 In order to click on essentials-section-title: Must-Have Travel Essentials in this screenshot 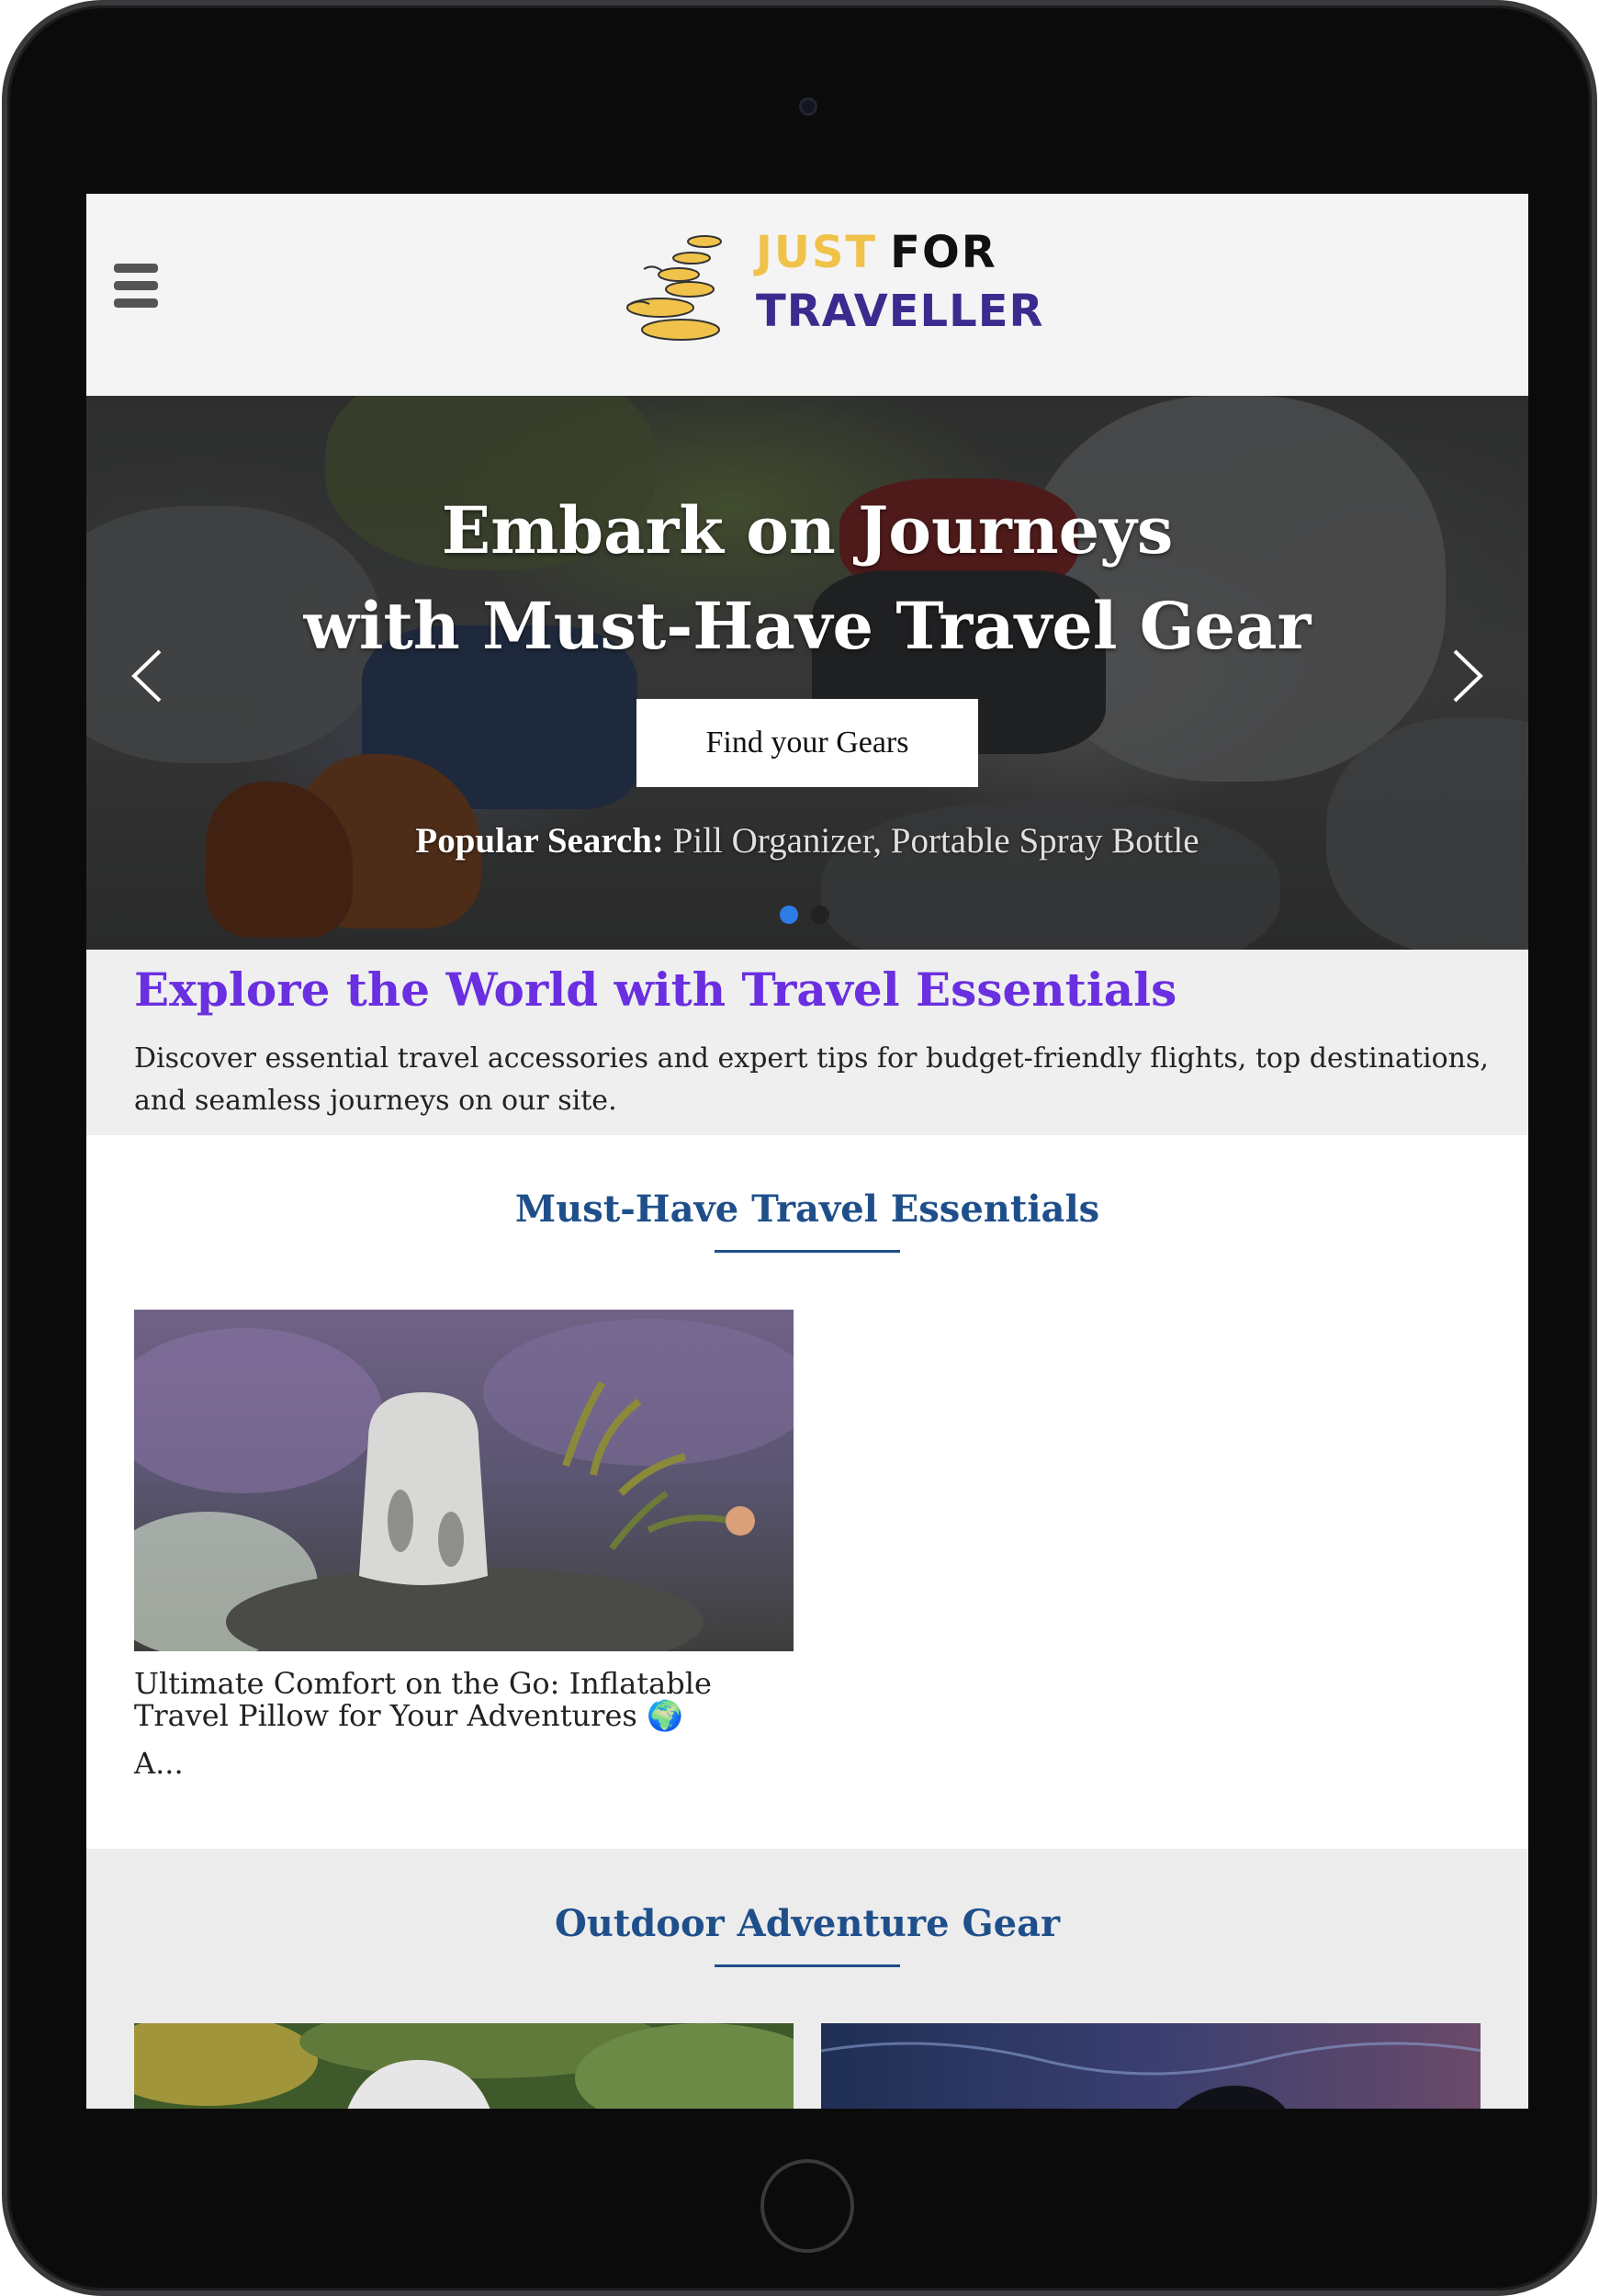, I will do `click(807, 1209)`.